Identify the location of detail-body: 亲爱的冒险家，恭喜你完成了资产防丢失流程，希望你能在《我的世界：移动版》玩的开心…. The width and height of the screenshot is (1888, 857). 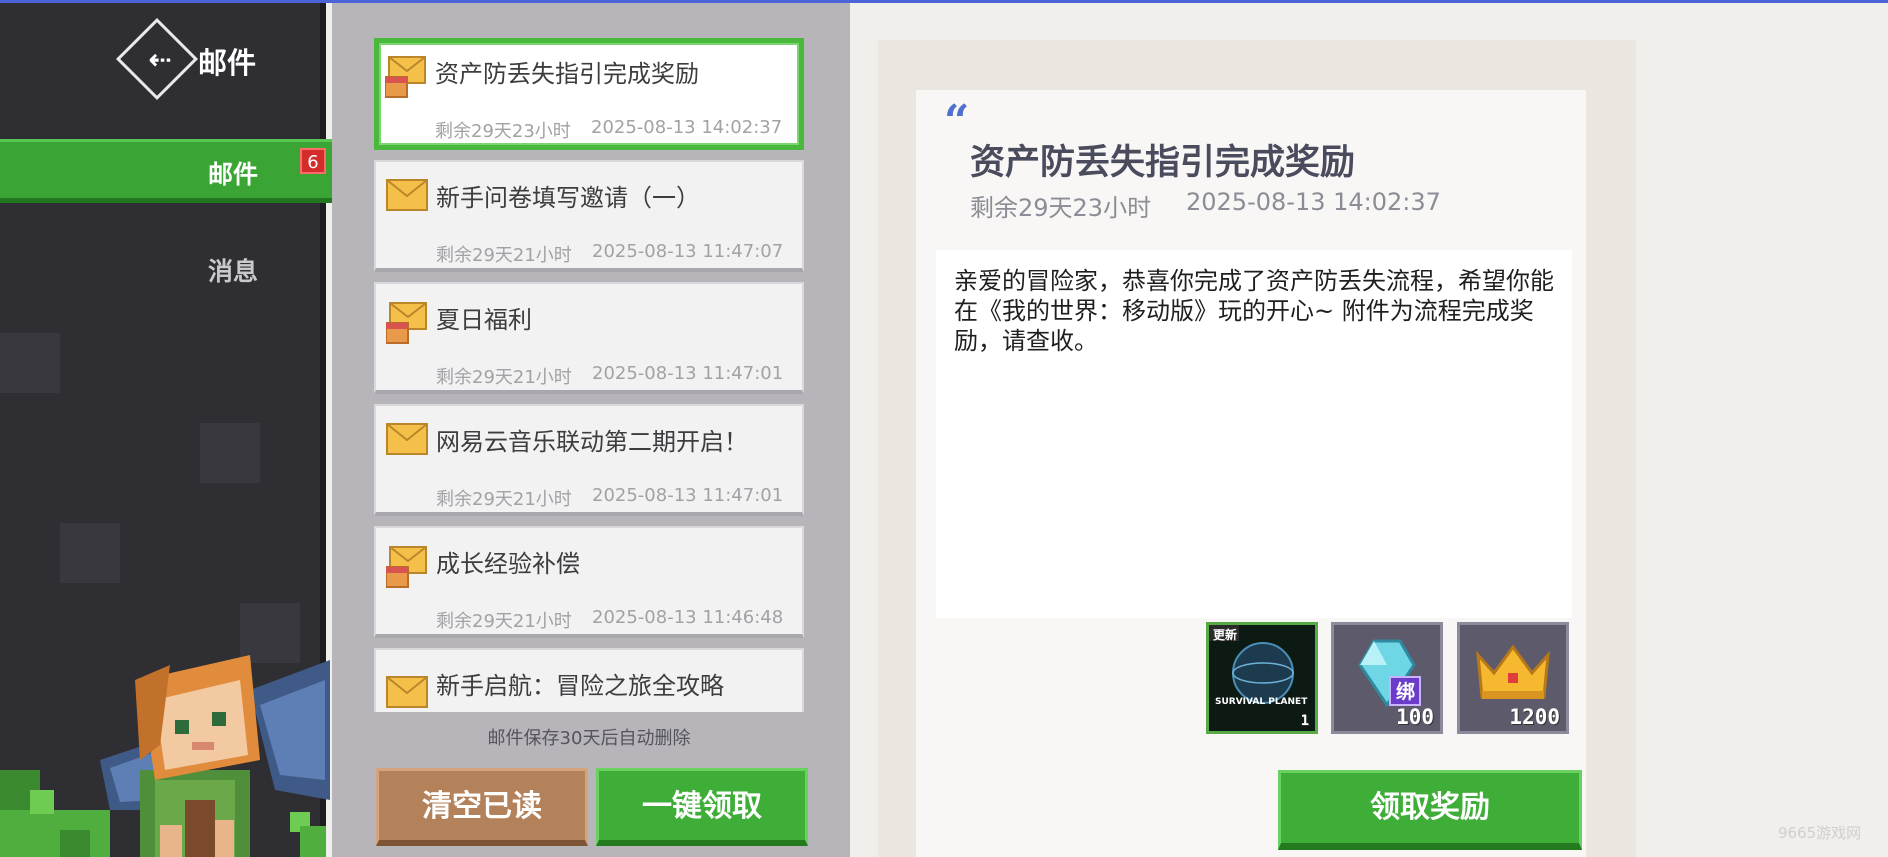
(1254, 434).